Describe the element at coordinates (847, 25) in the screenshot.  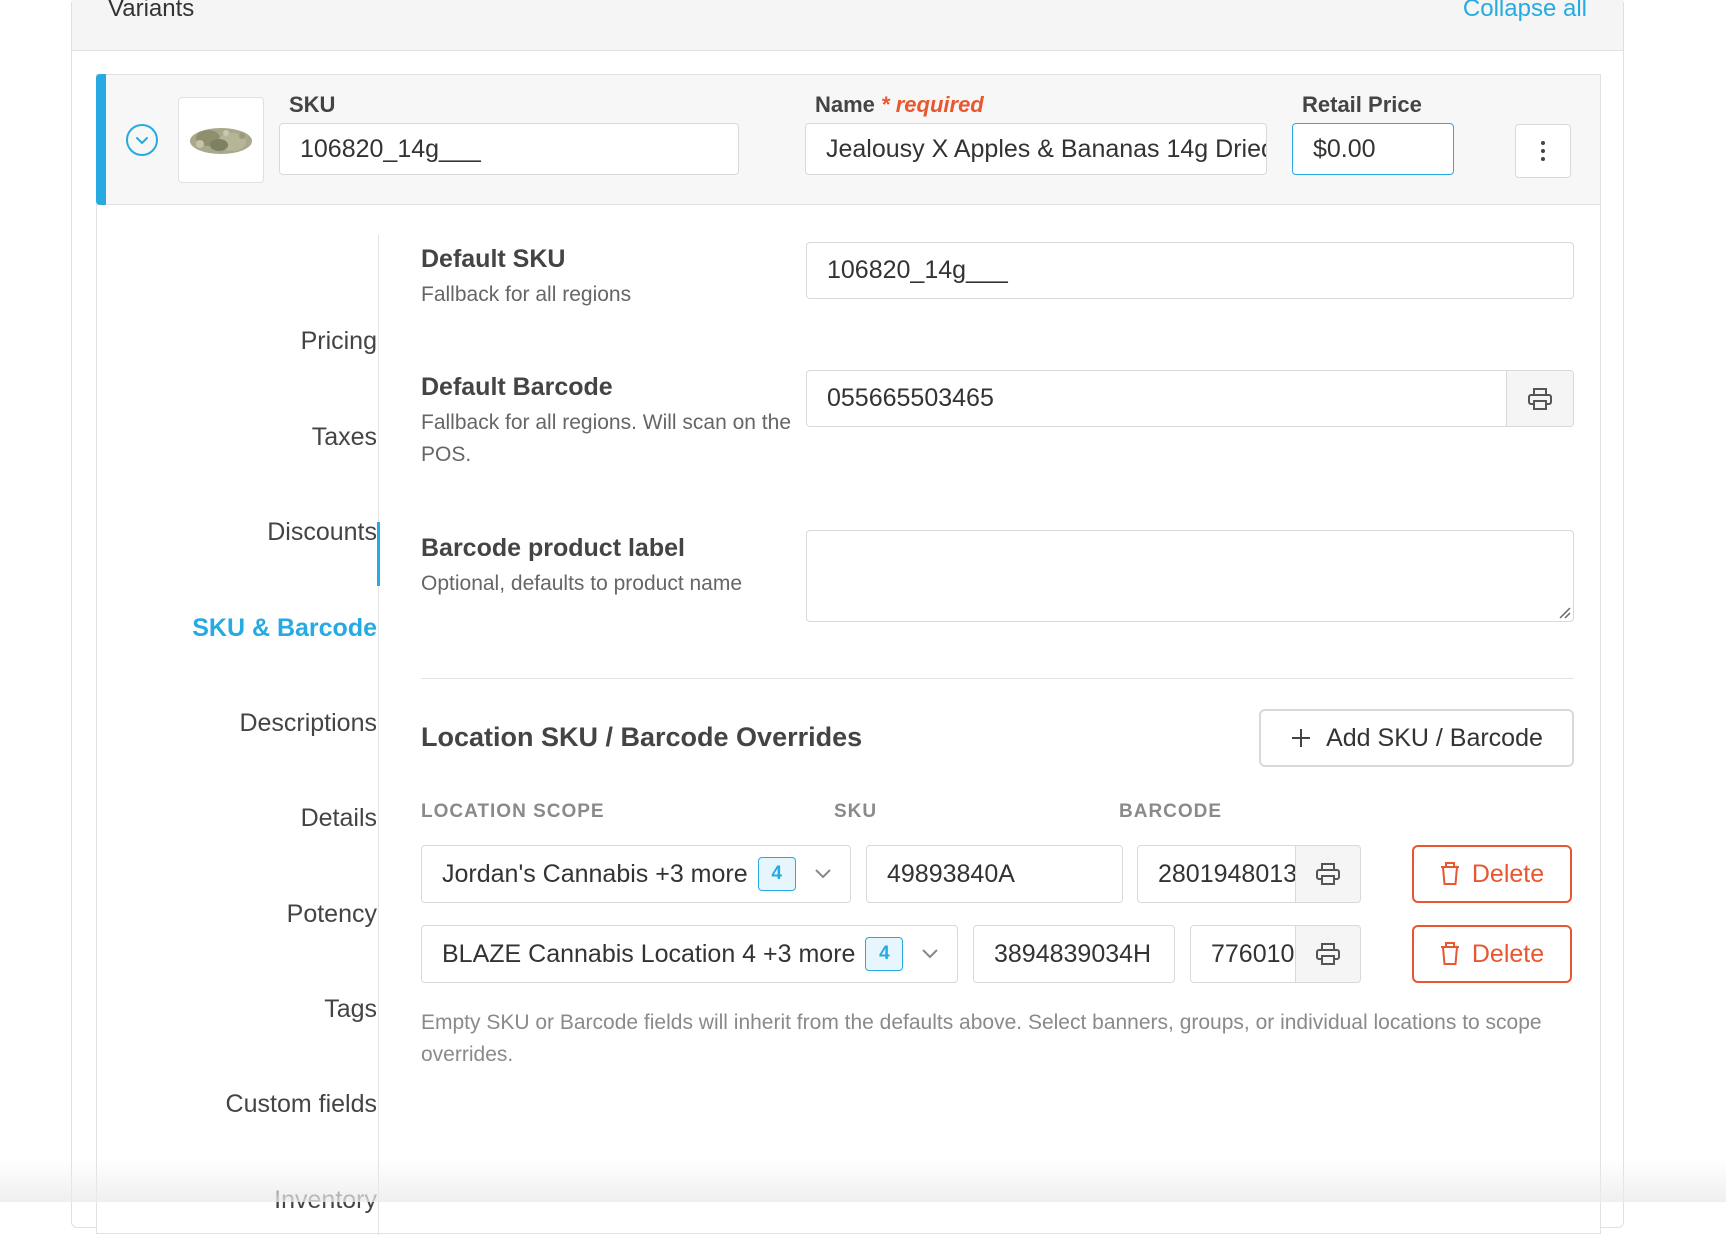
I see `variants-header: Variants Collapse all` at that location.